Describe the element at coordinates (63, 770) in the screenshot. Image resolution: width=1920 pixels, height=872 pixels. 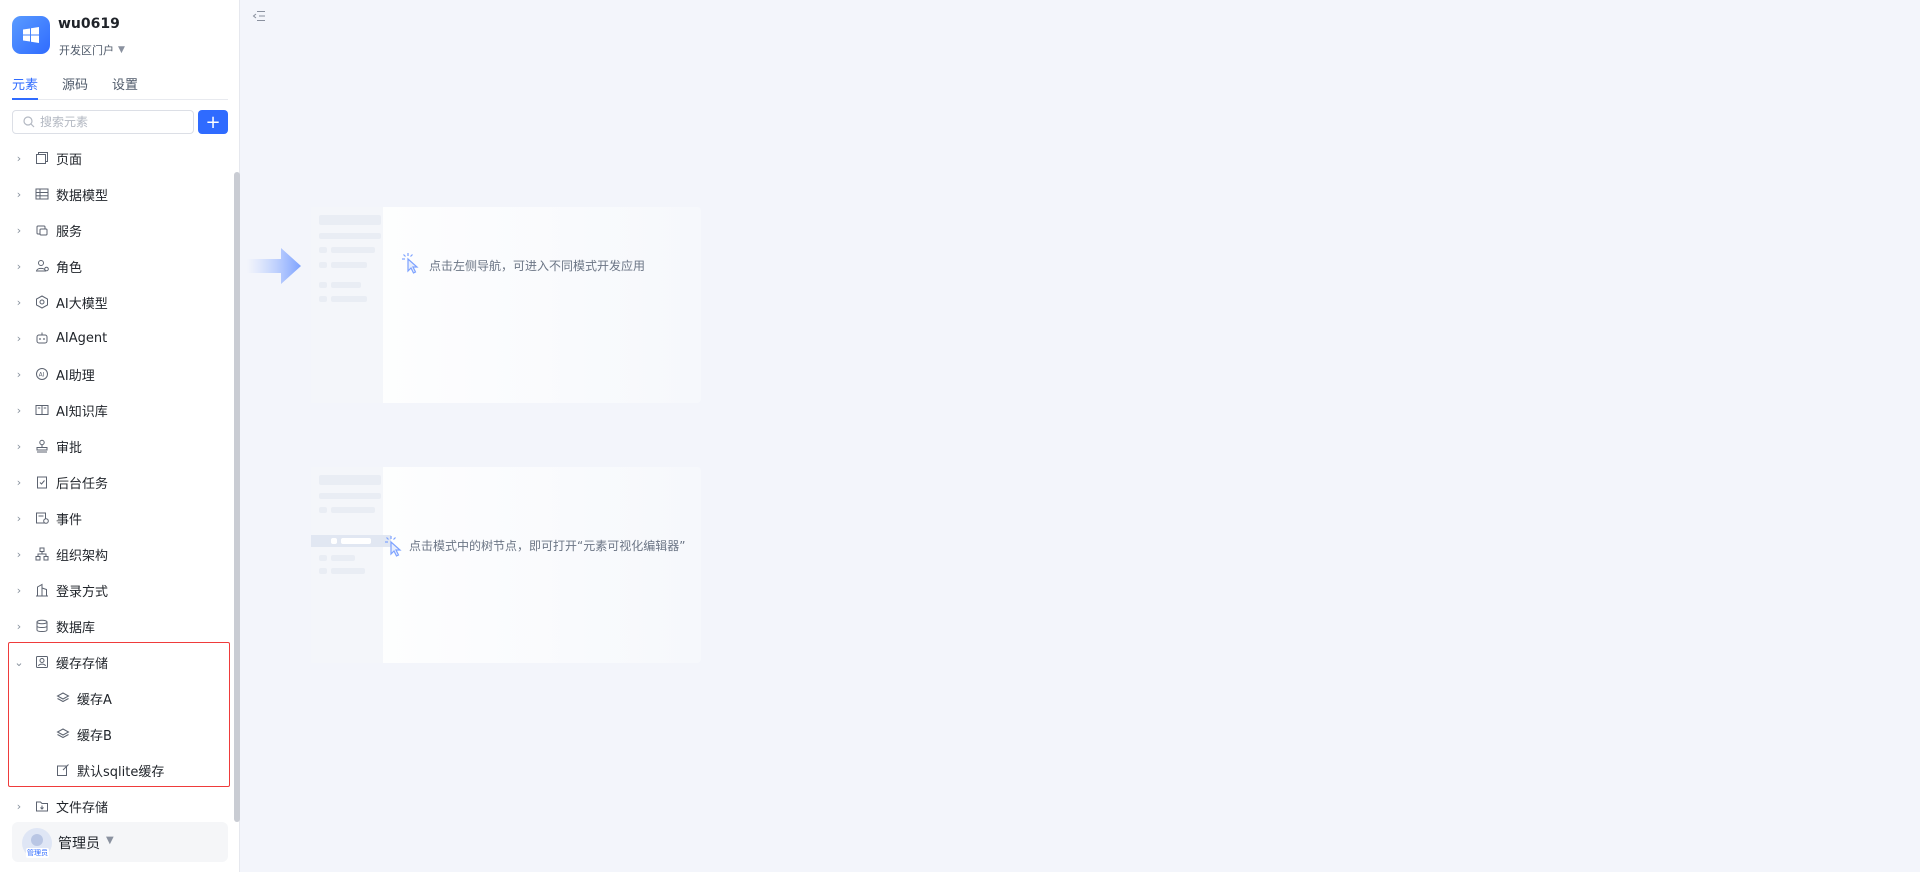
I see `edit-doc-icon` at that location.